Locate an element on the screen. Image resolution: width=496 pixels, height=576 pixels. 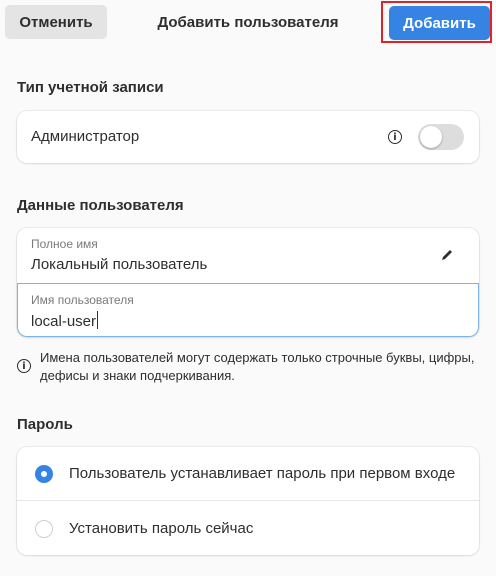
admin-row: Администратор i is located at coordinates (248, 137).